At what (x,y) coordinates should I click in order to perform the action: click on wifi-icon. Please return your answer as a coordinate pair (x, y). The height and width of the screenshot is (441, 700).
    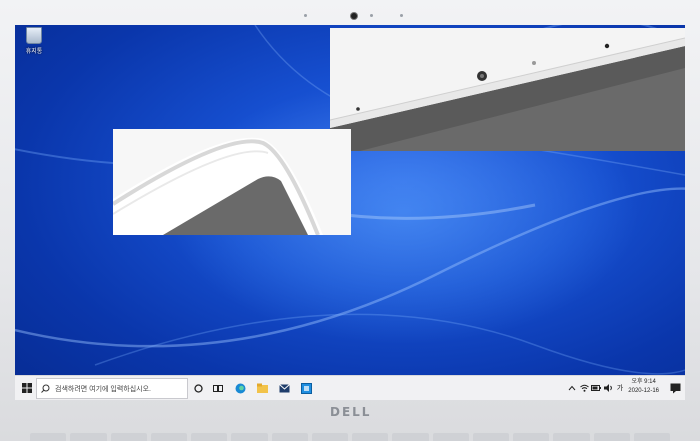
    Looking at the image, I should click on (584, 388).